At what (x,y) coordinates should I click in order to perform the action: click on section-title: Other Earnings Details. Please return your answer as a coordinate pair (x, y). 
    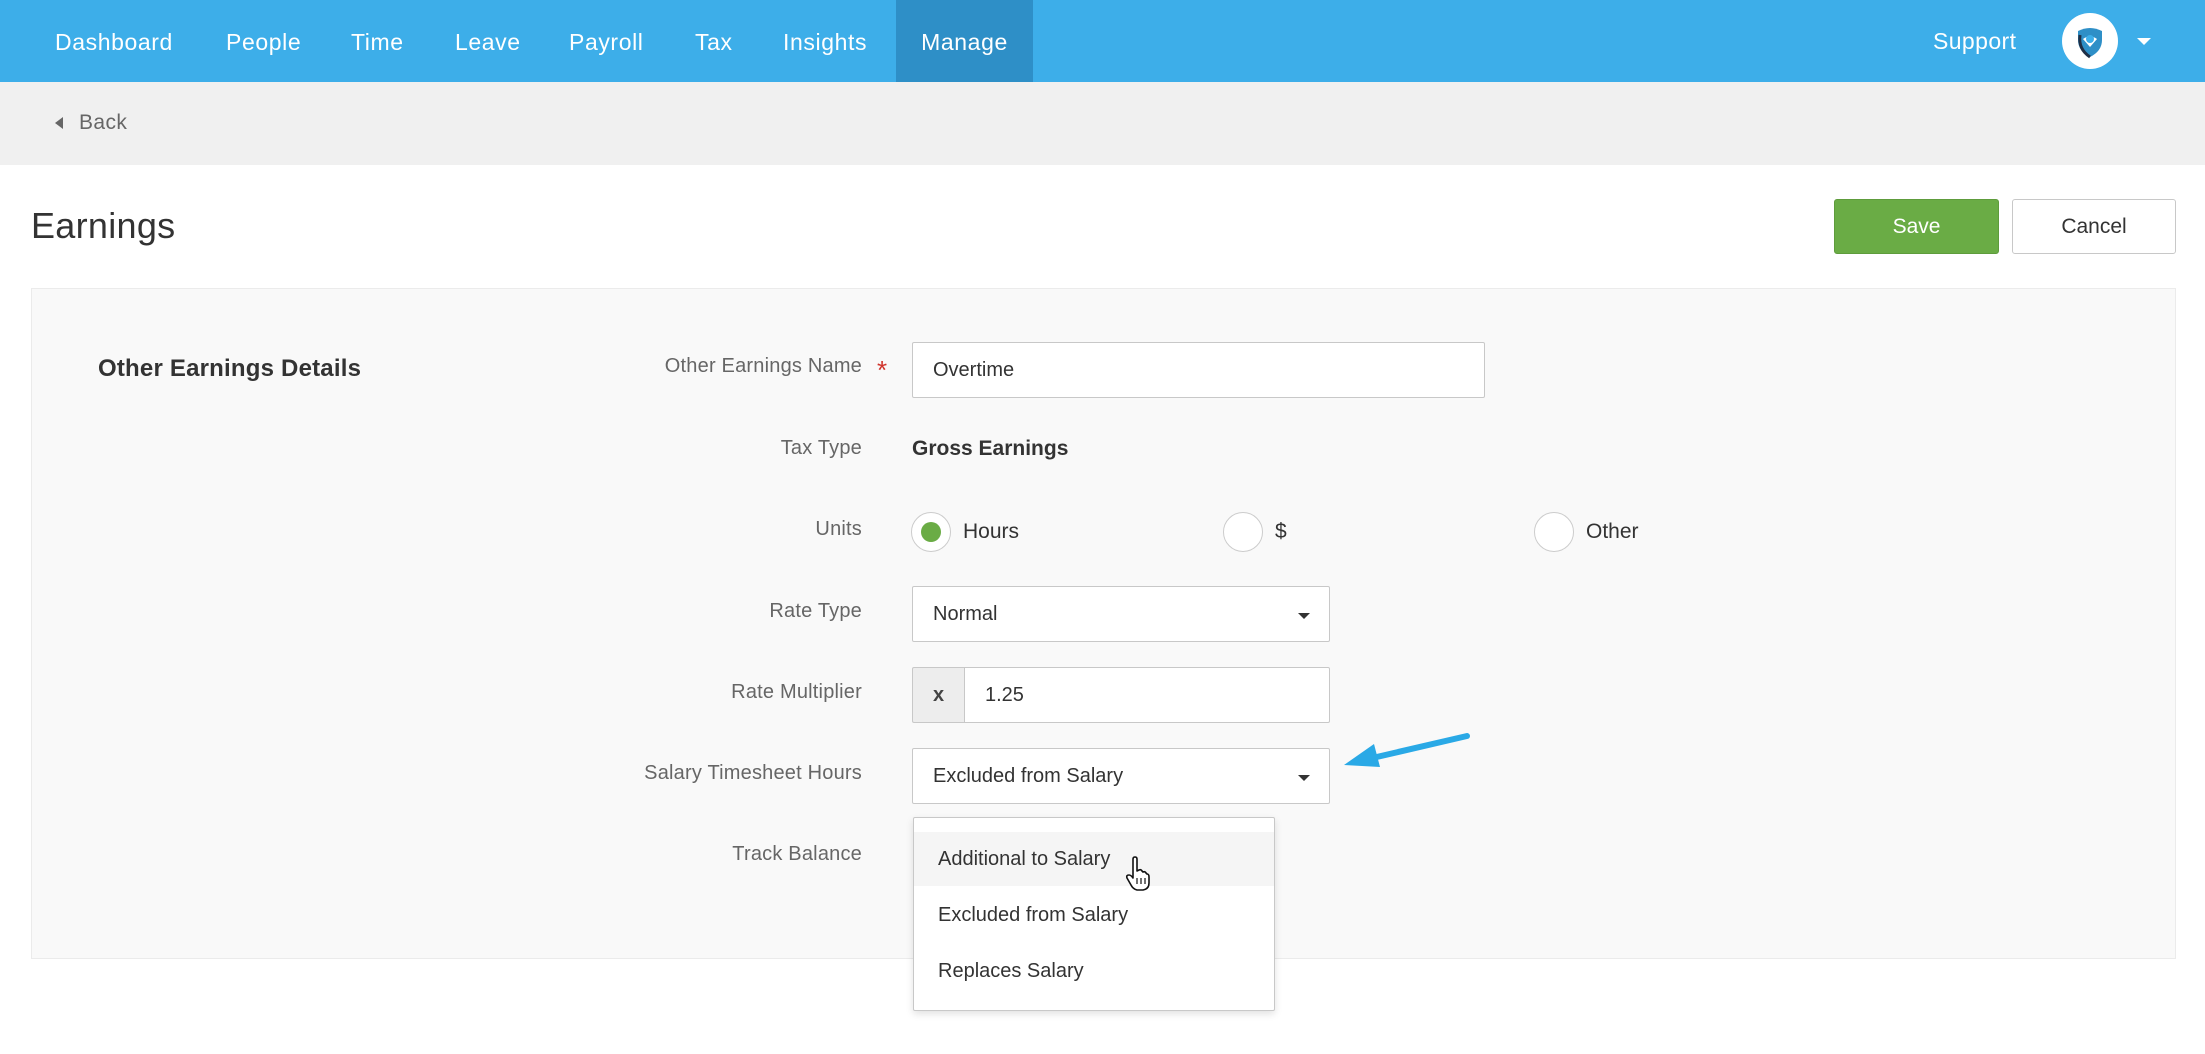
    Looking at the image, I should click on (230, 368).